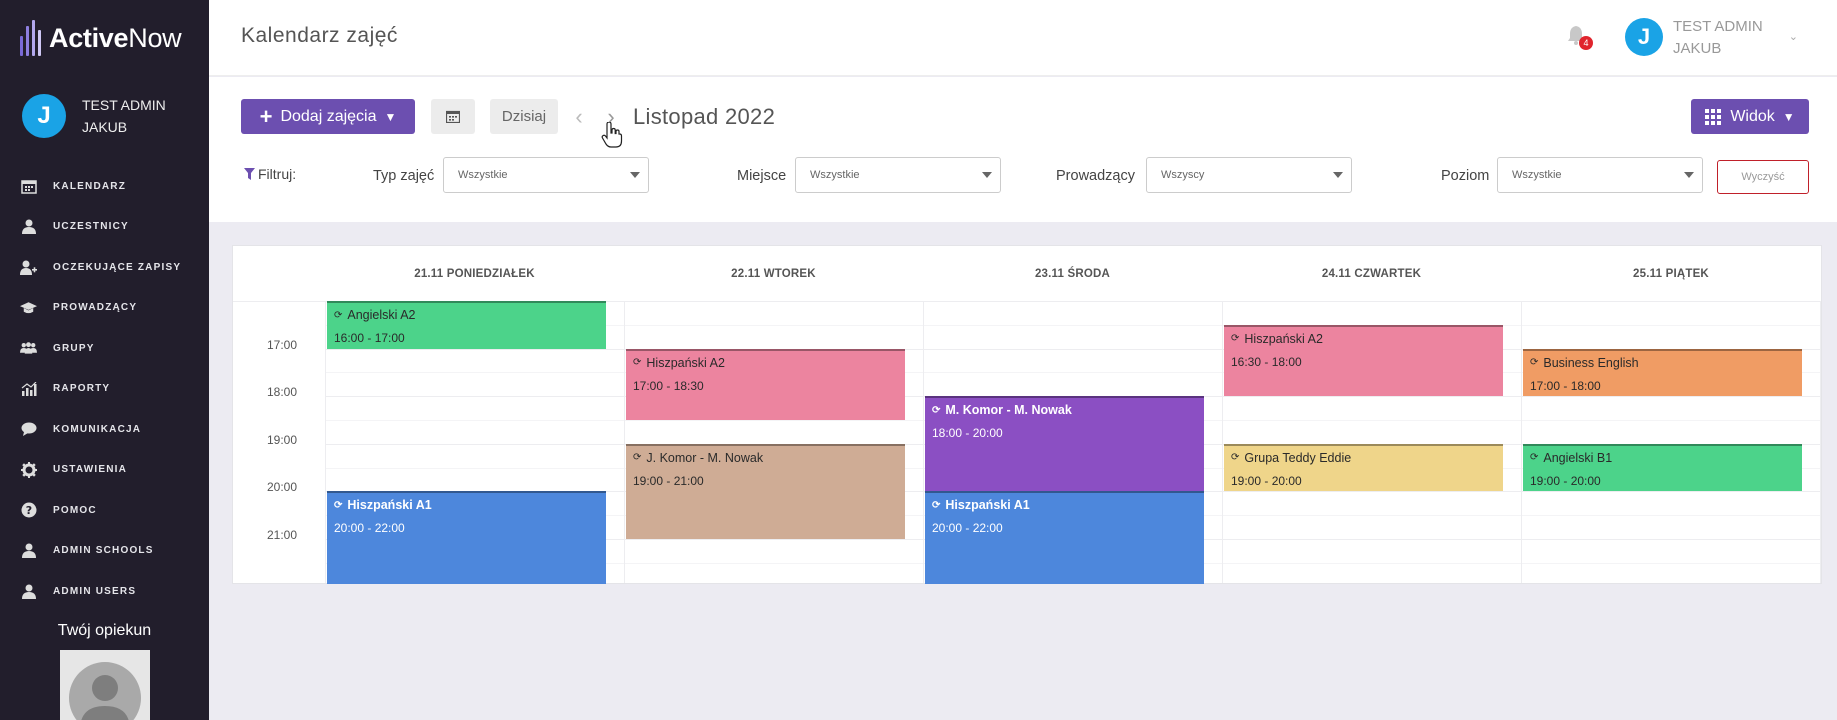 The height and width of the screenshot is (720, 1837). What do you see at coordinates (28, 388) in the screenshot?
I see `bar-chart-icon` at bounding box center [28, 388].